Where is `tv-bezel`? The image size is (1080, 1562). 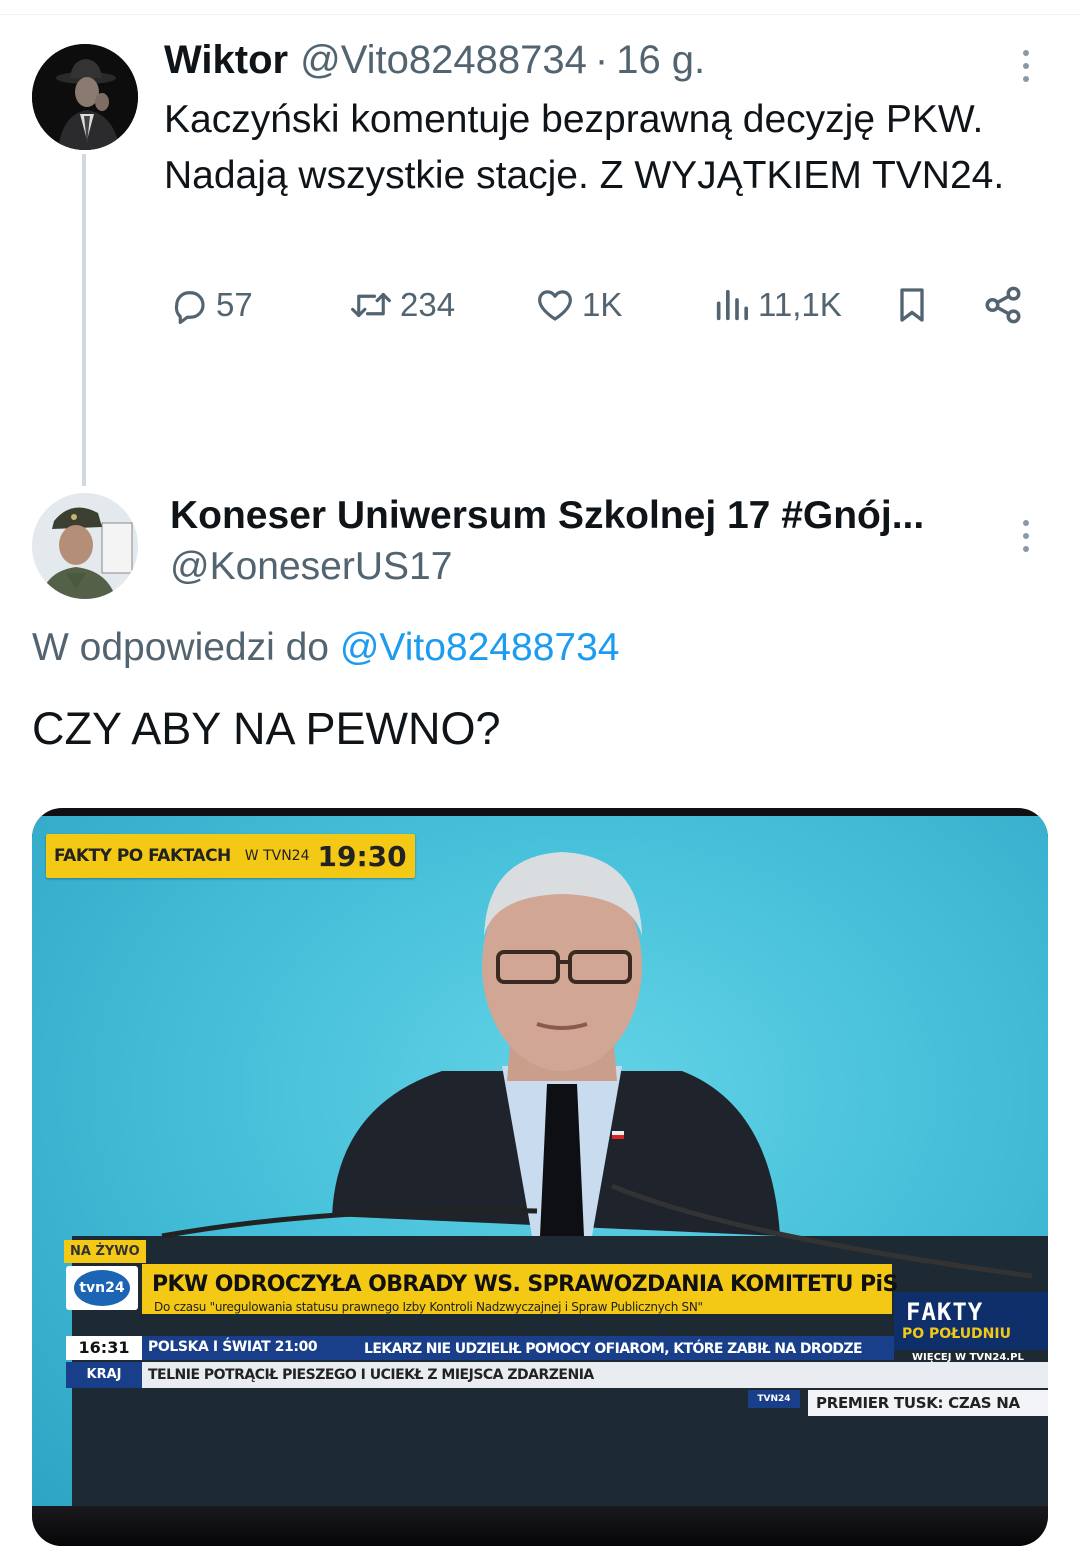
tv-bezel is located at coordinates (540, 1526).